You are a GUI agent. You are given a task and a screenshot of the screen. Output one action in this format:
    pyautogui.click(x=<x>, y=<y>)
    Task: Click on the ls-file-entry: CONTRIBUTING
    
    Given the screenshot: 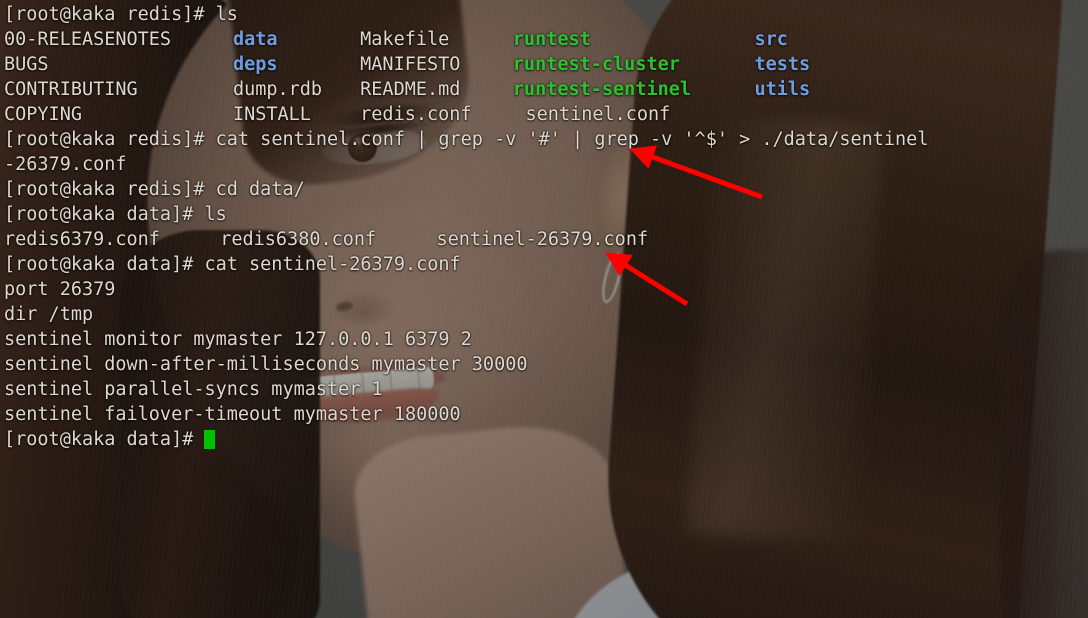 What is the action you would take?
    pyautogui.click(x=71, y=89)
    